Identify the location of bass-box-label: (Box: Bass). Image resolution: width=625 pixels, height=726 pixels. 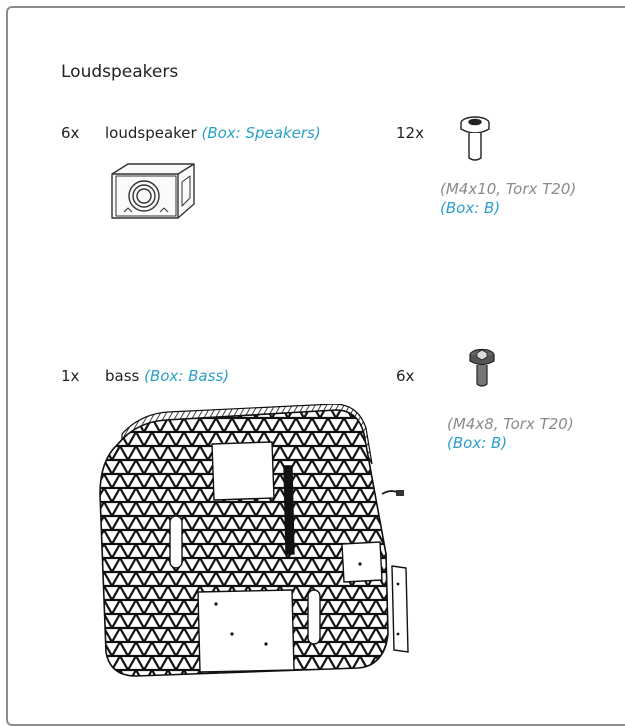
(187, 376).